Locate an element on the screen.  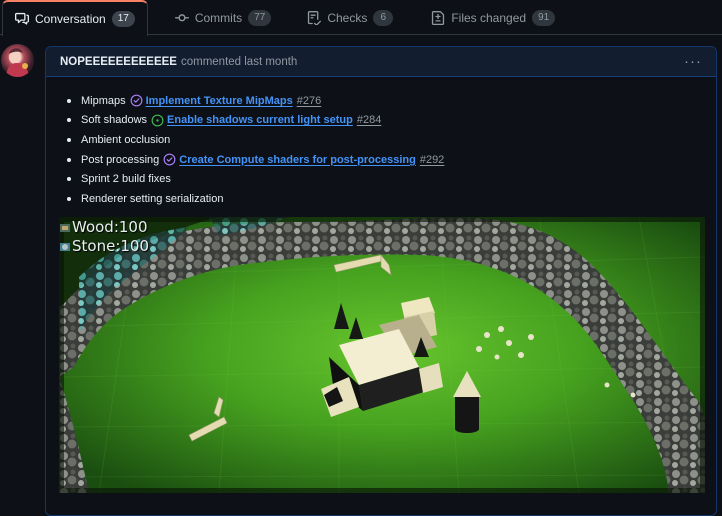
tab-counter: 91 is located at coordinates (544, 18).